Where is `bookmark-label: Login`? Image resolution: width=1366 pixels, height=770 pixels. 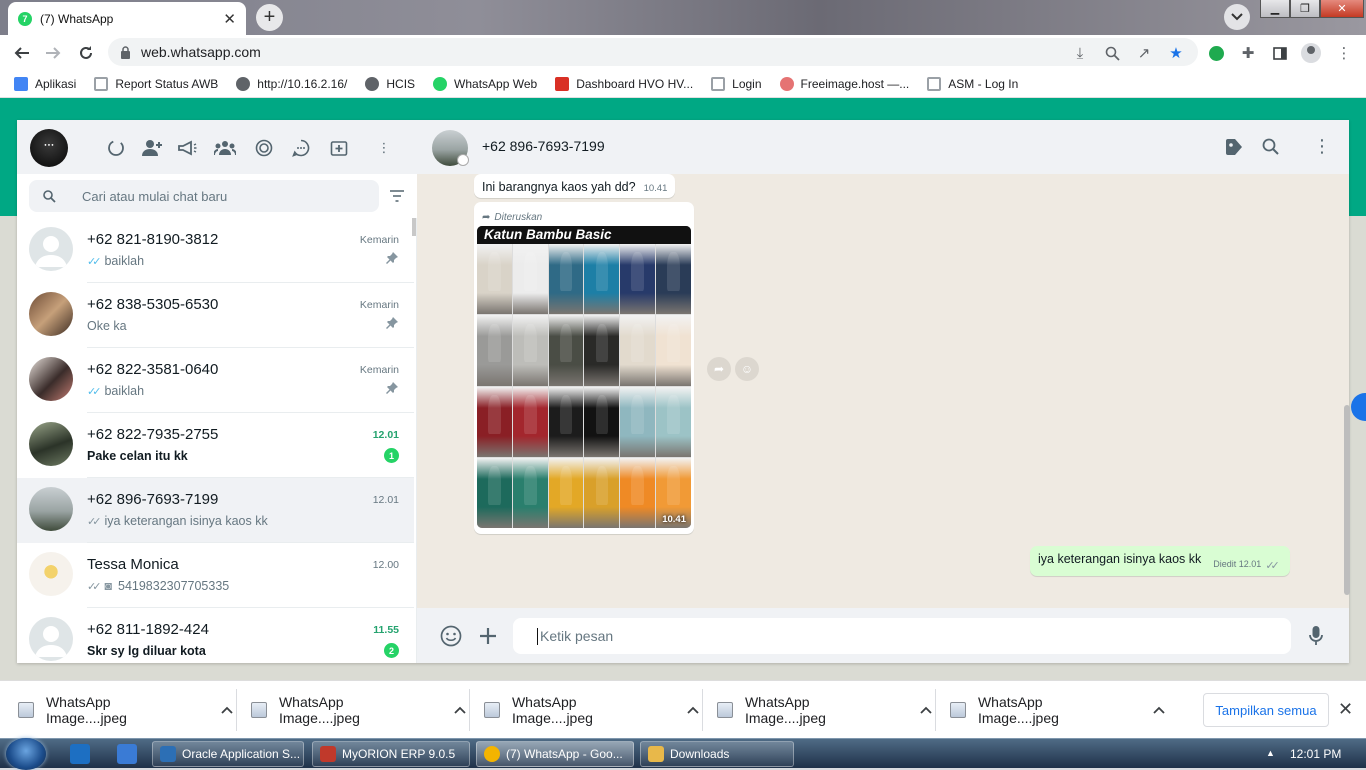 bookmark-label: Login is located at coordinates (746, 84).